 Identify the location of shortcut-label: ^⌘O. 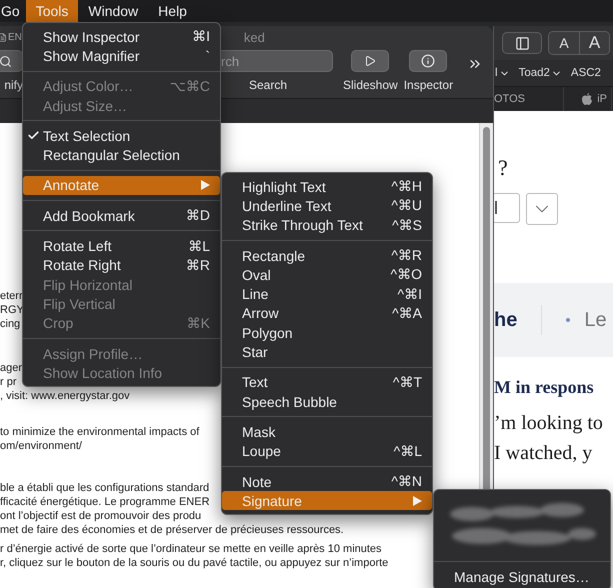
(406, 275).